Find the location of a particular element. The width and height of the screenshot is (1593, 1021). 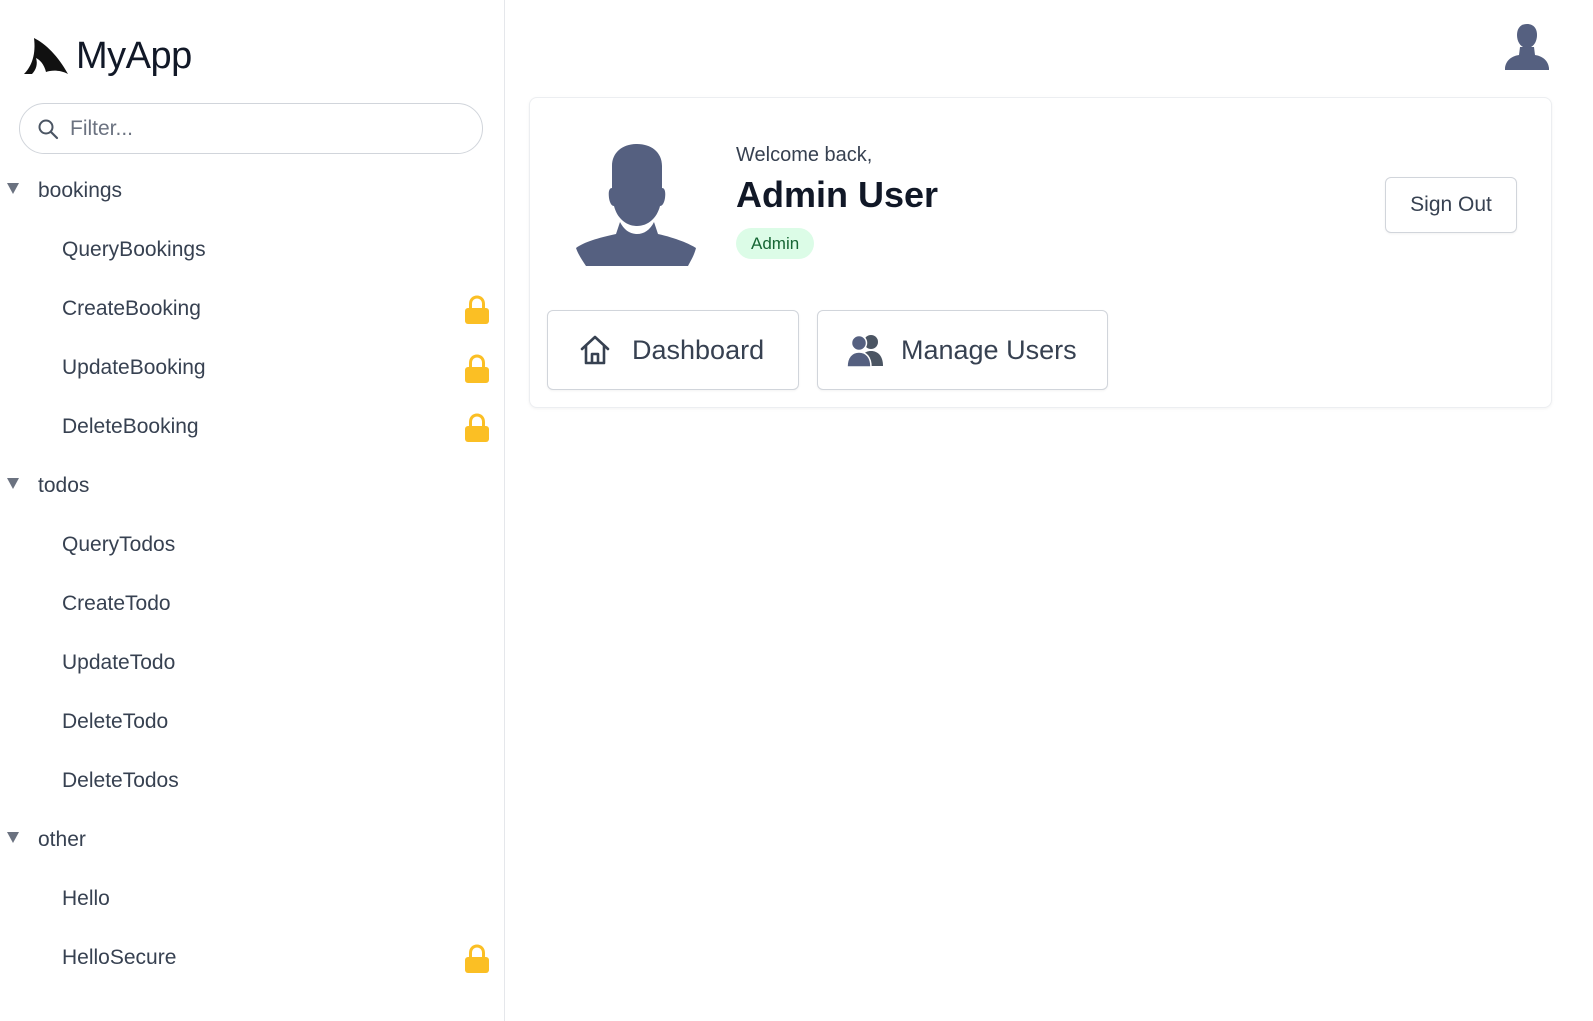

nav-group-todos: todos is located at coordinates (252, 485).